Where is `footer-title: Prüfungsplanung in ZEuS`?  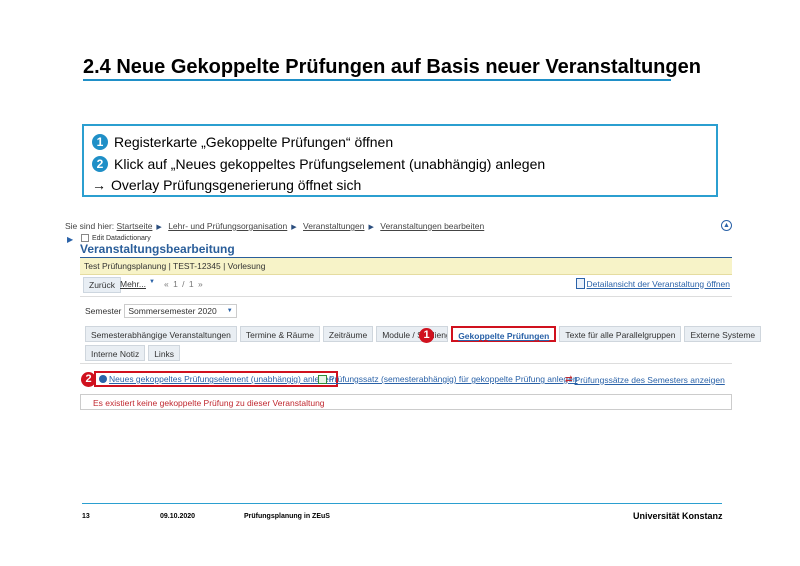
footer-title: Prüfungsplanung in ZEuS is located at coordinates (287, 516).